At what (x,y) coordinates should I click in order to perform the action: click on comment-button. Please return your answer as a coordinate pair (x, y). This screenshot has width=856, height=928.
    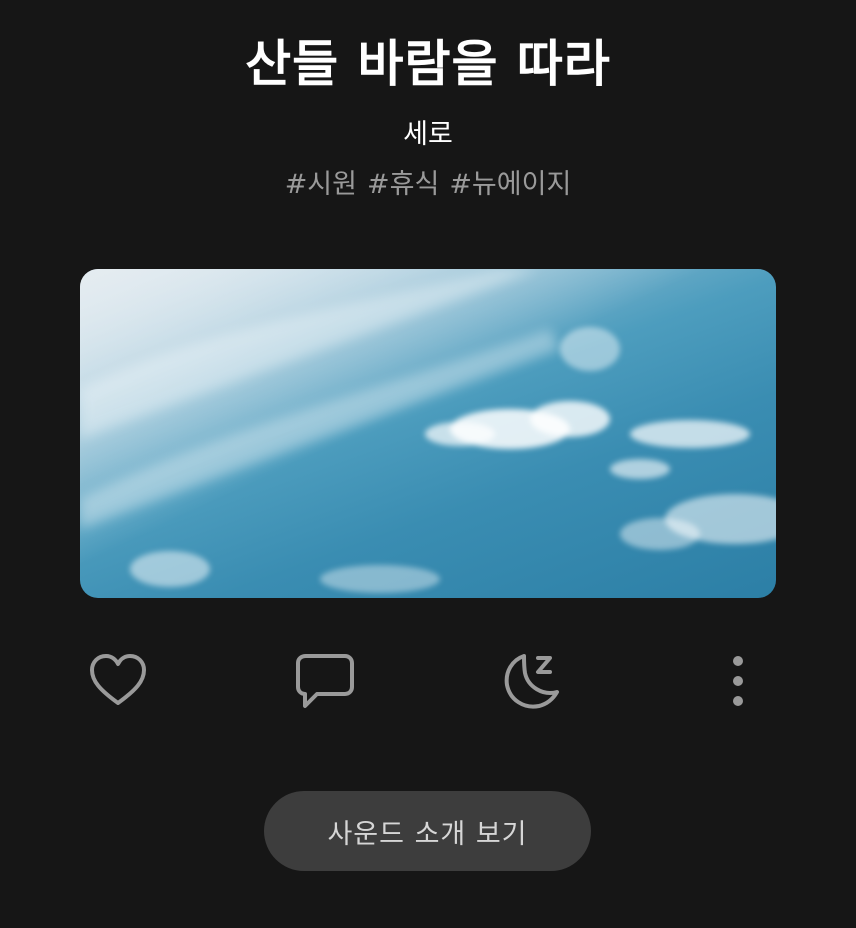
    Looking at the image, I should click on (325, 681).